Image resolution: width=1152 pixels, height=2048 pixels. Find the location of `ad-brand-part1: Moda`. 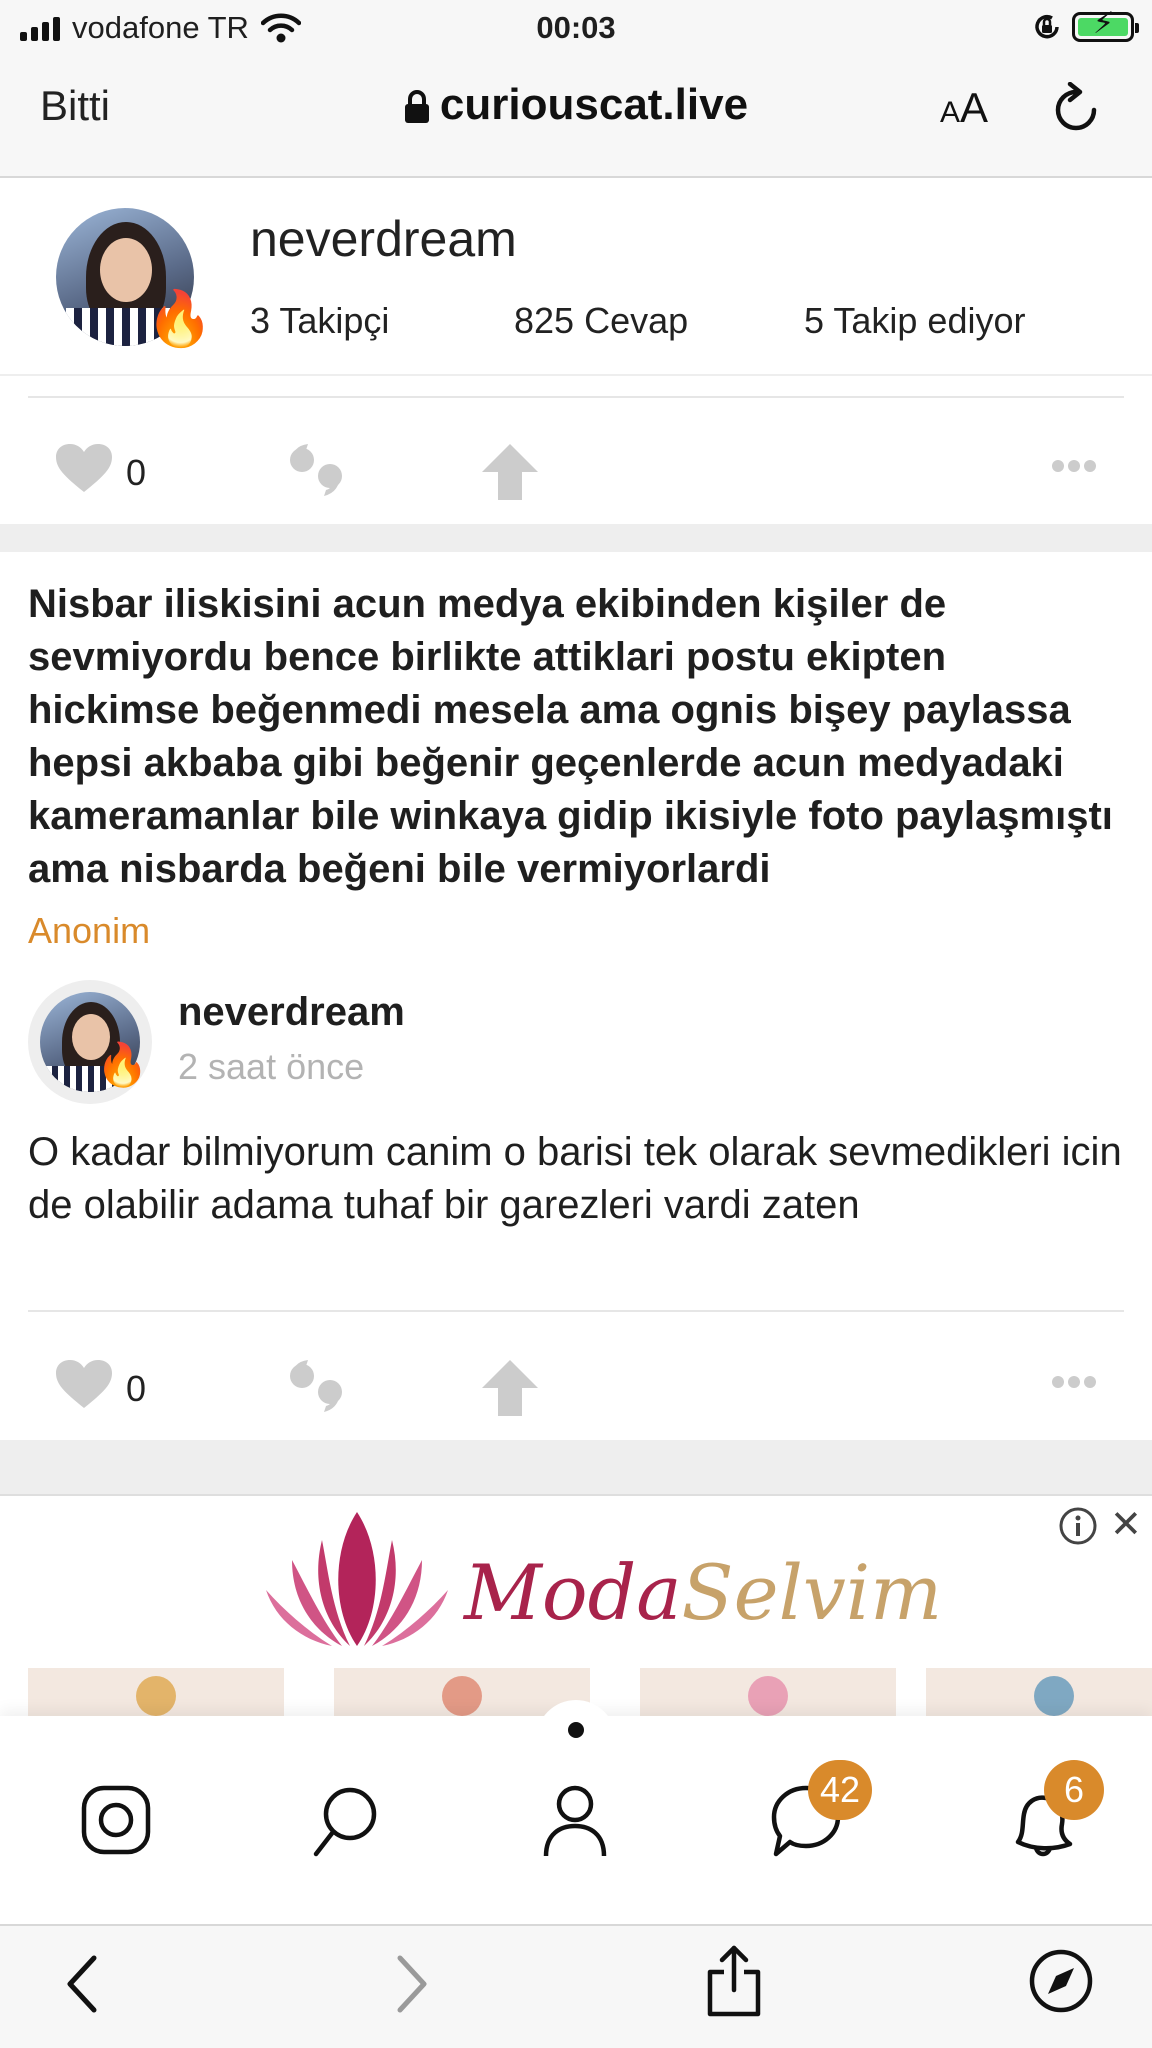

ad-brand-part1: Moda is located at coordinates (573, 1592).